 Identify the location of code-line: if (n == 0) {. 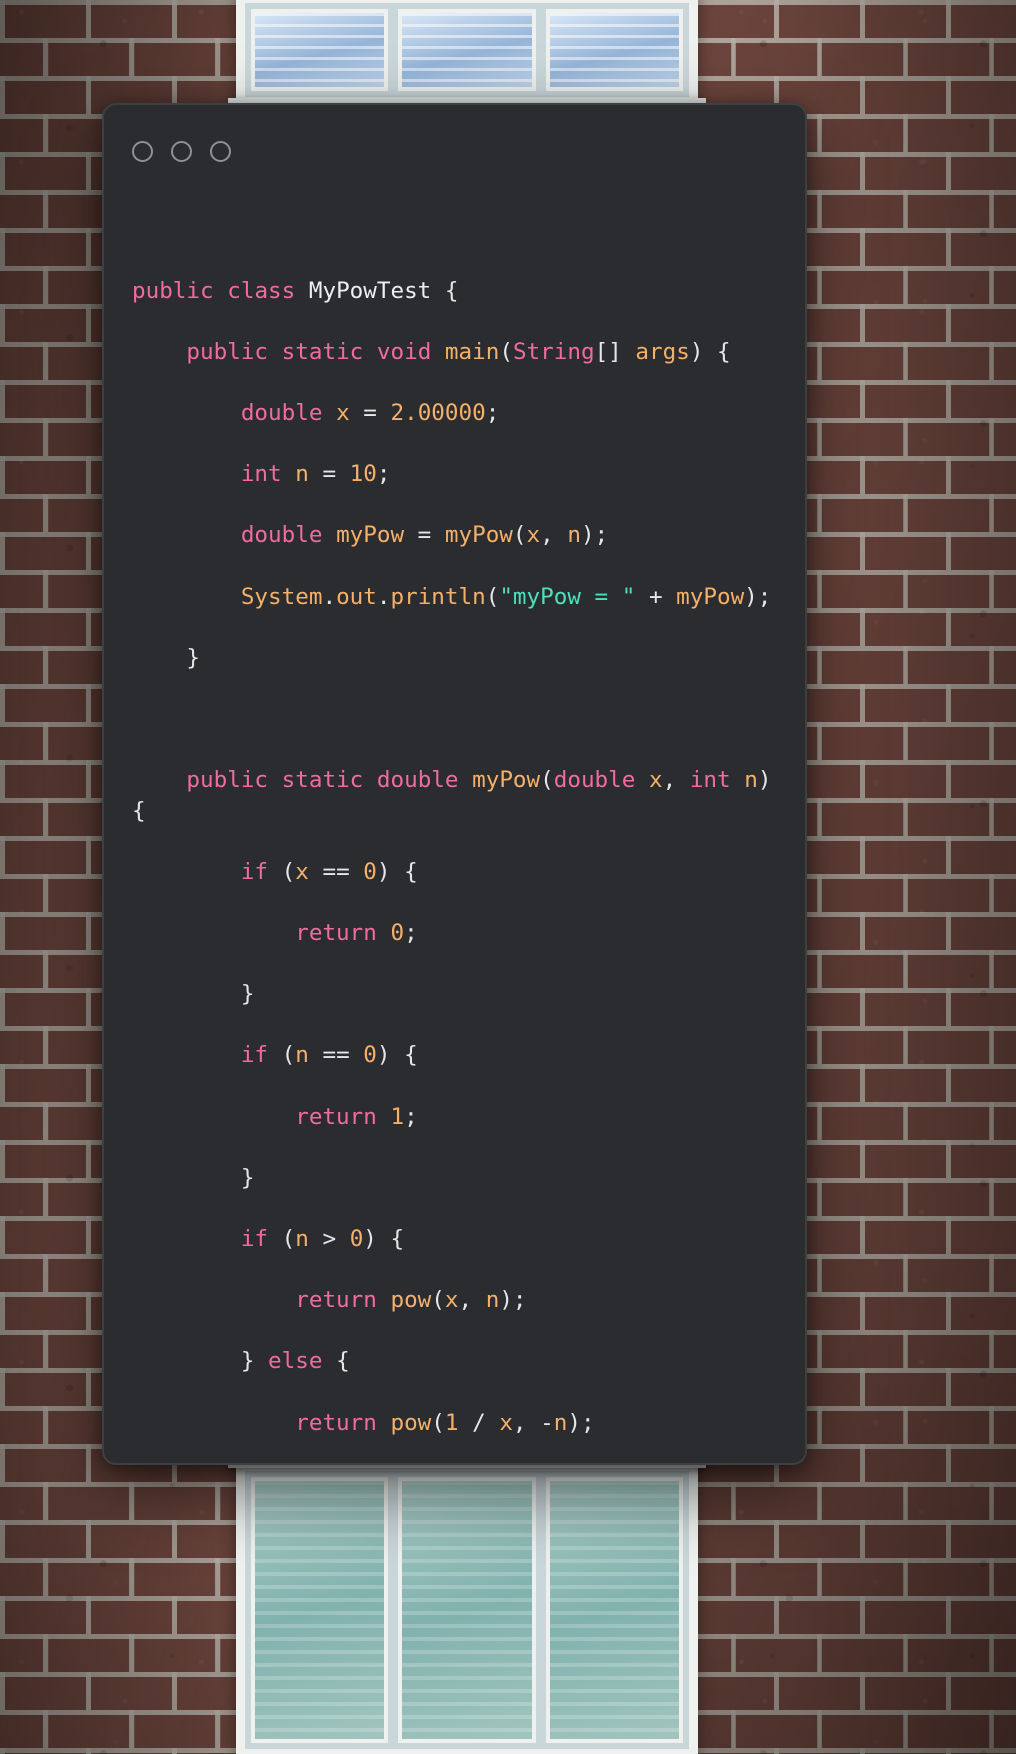
(463, 1055).